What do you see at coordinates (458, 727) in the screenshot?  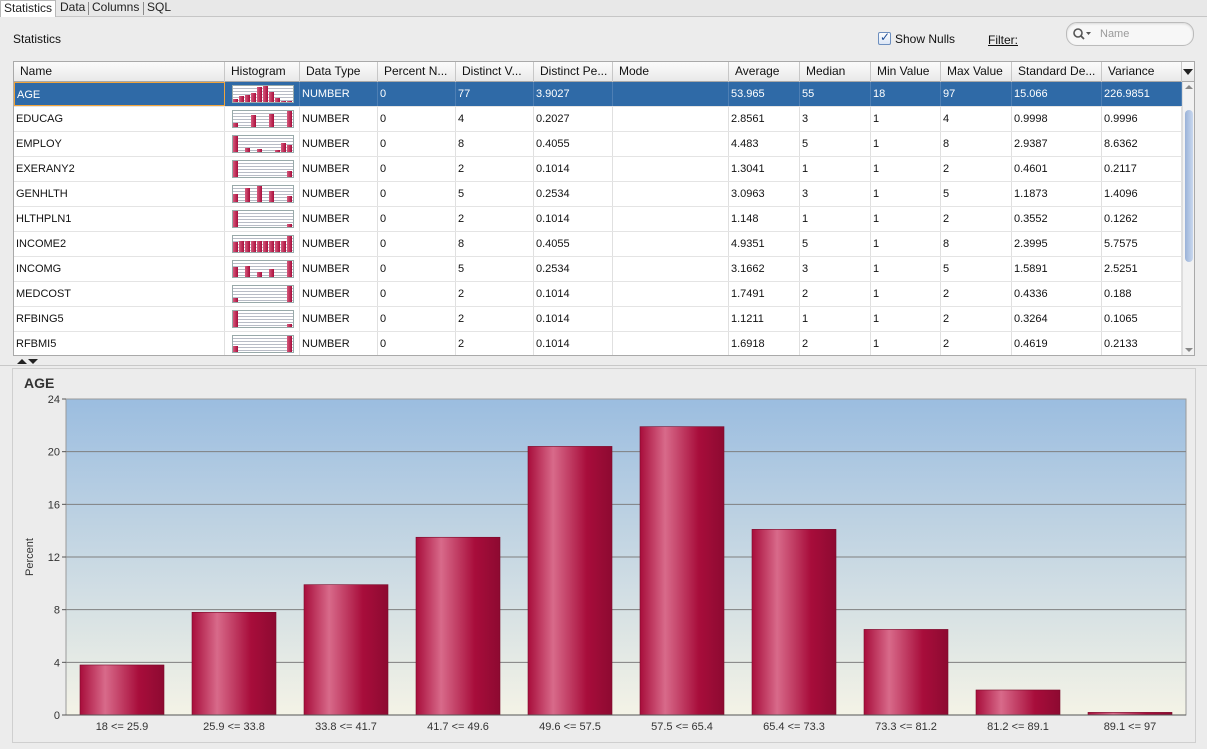 I see `x-tick-label: 41.7 <= 49.6` at bounding box center [458, 727].